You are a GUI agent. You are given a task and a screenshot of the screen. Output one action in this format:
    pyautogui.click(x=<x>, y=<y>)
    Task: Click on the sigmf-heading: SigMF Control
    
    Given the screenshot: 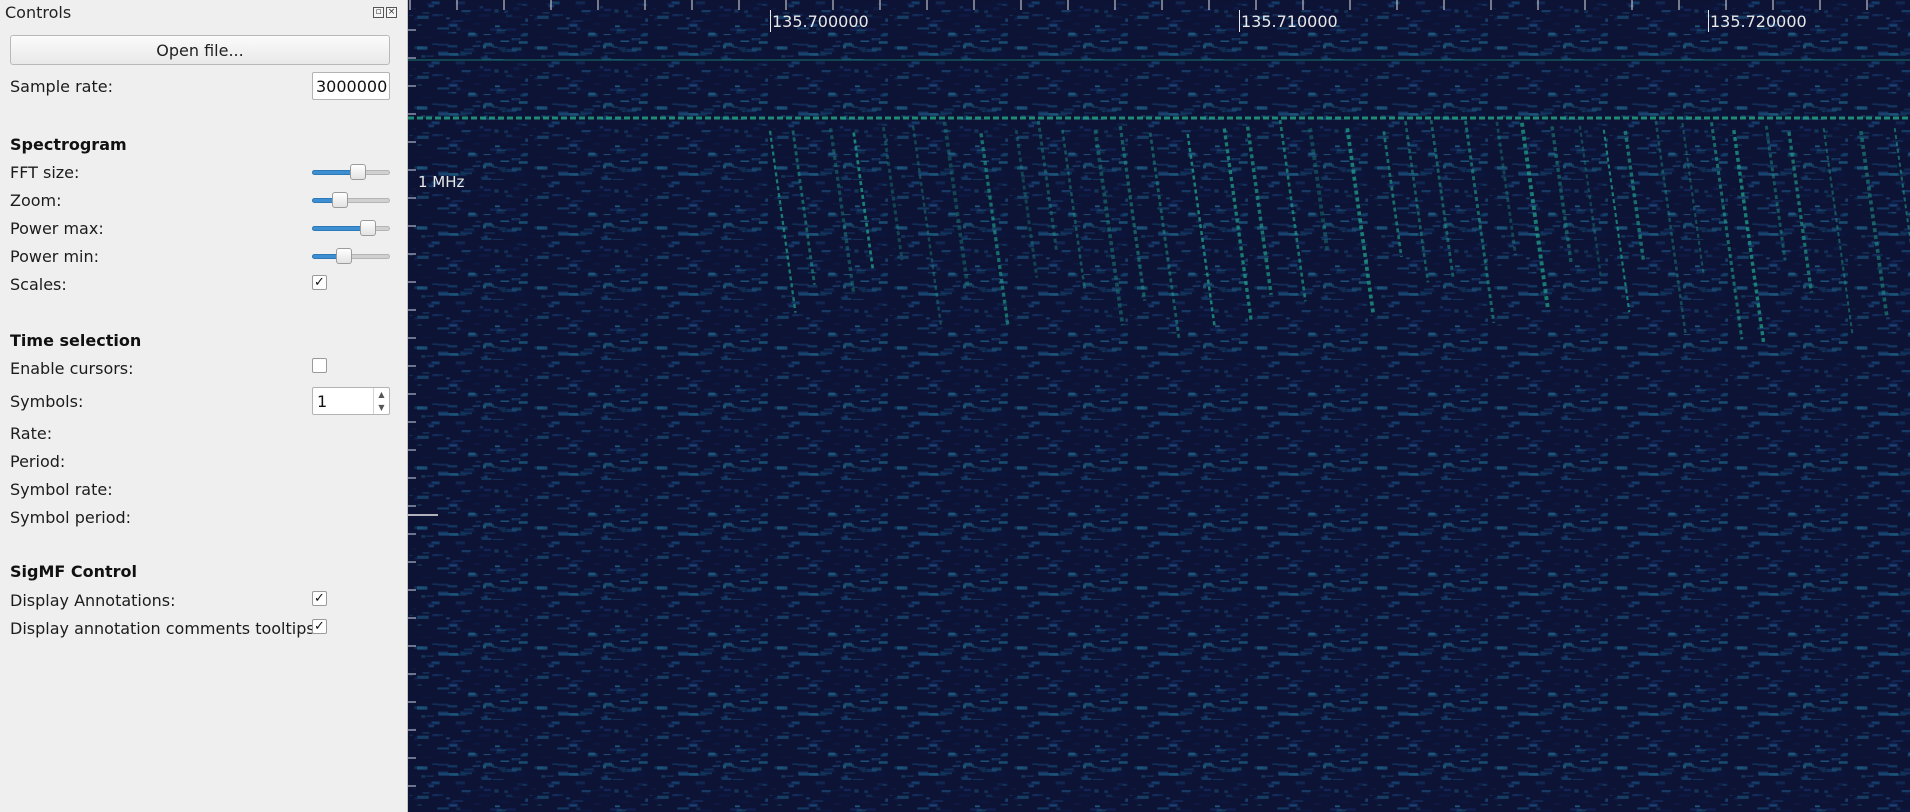 What is the action you would take?
    pyautogui.click(x=74, y=571)
    